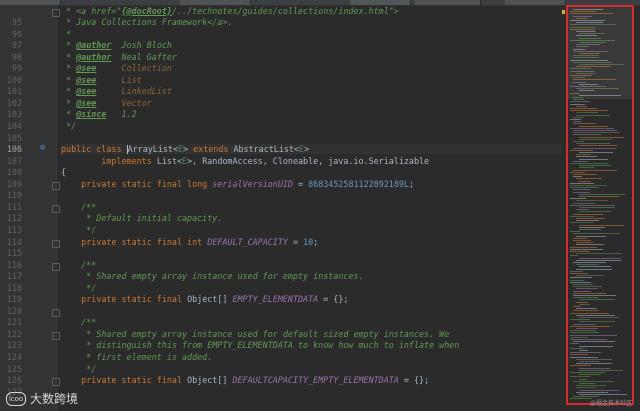 The image size is (640, 411). Describe the element at coordinates (63, 172) in the screenshot. I see `code-line: {` at that location.